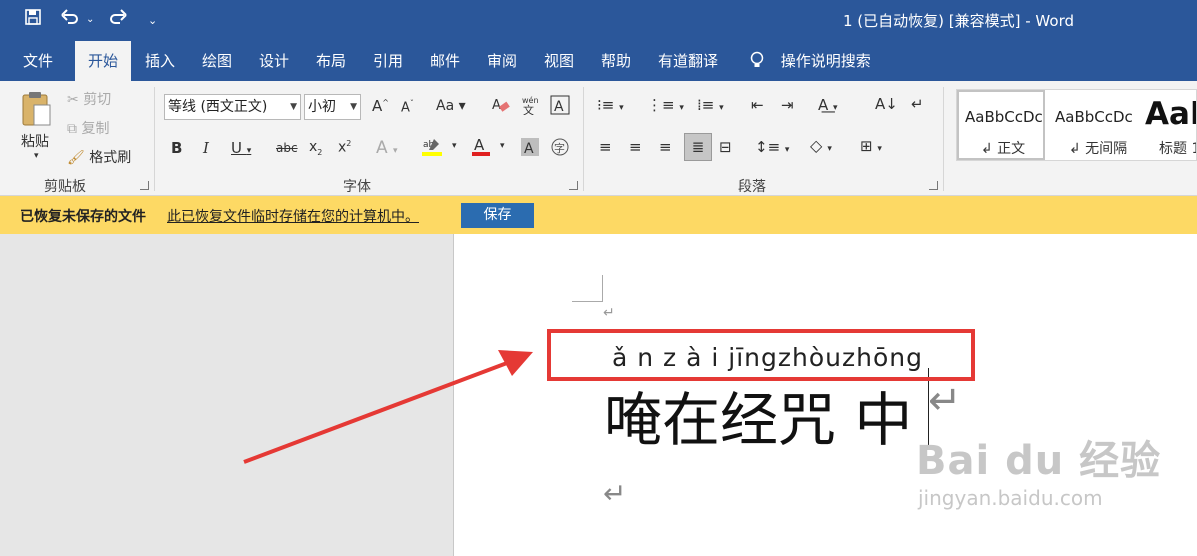 This screenshot has height=556, width=1197. What do you see at coordinates (1039, 461) in the screenshot?
I see `watermark-brand: Bai du 经验` at bounding box center [1039, 461].